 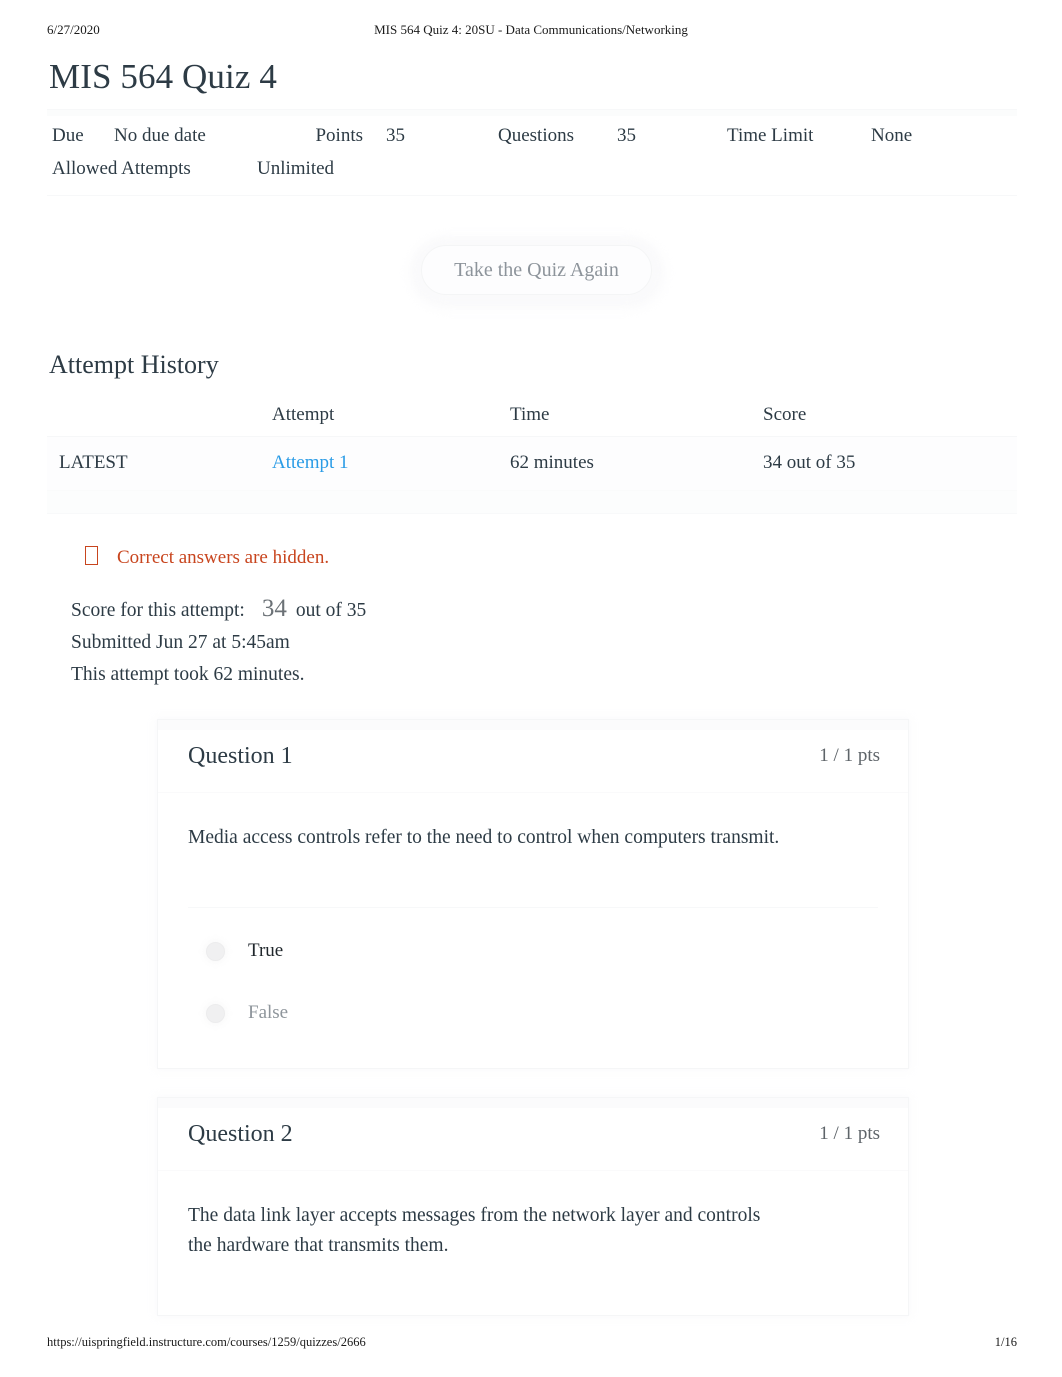 What do you see at coordinates (296, 168) in the screenshot?
I see `allowed-attempts-value: Unlimited` at bounding box center [296, 168].